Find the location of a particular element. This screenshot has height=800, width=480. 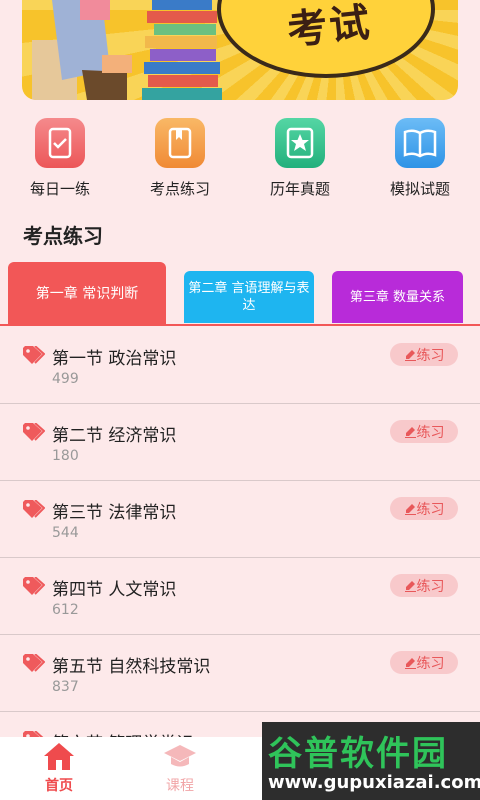

tab-chapter-2: 第二章 言语理解与表达 is located at coordinates (249, 297).